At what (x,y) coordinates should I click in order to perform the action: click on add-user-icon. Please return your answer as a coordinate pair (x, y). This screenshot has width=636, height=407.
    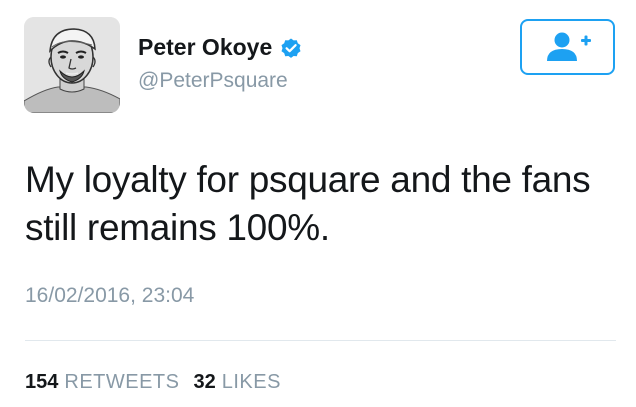
    Looking at the image, I should click on (568, 46).